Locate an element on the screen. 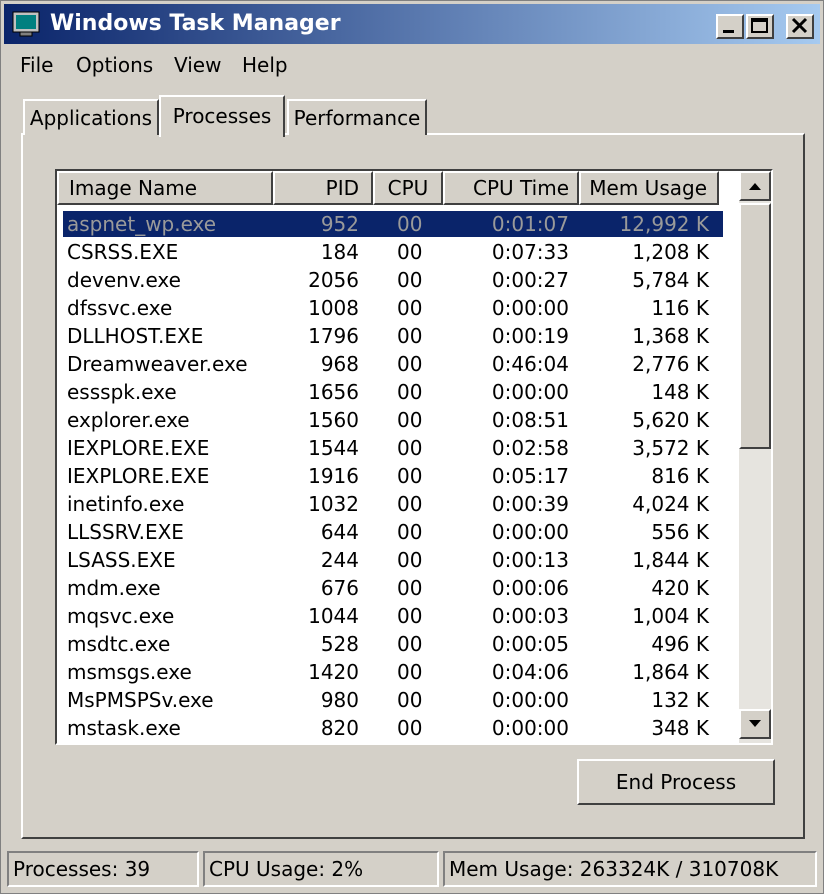  process-name: mqsvc.exe is located at coordinates (121, 616).